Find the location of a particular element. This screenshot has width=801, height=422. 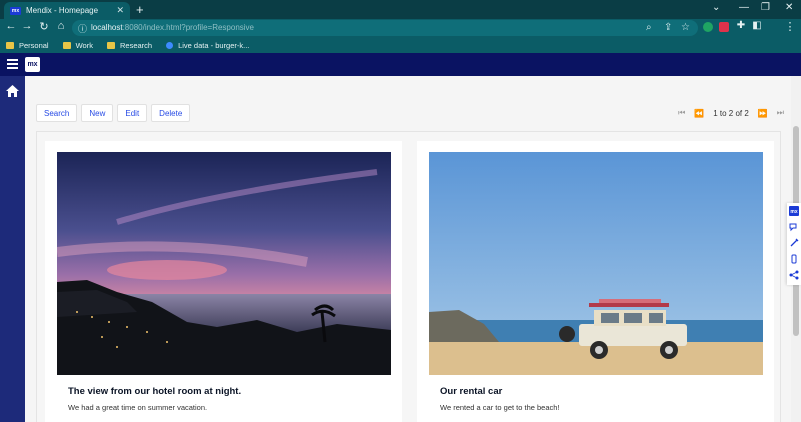

pencil-icon is located at coordinates (794, 243).